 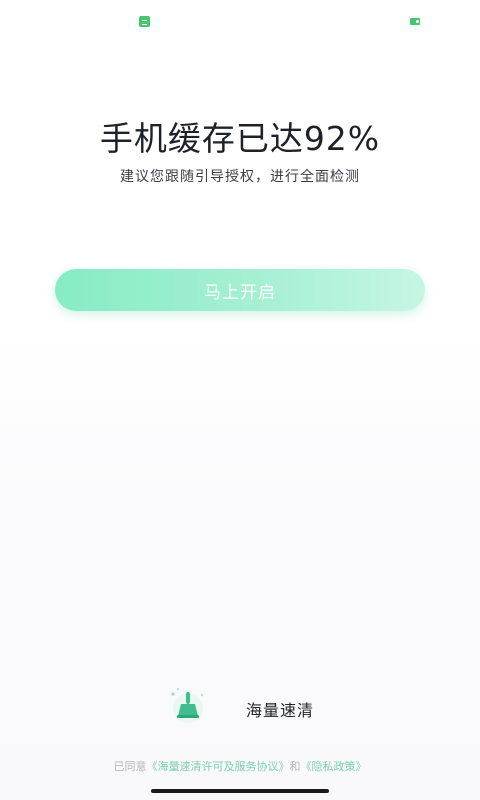 I want to click on guide-subline: 建议您跟随引导授权，进行全面检测, so click(x=240, y=177).